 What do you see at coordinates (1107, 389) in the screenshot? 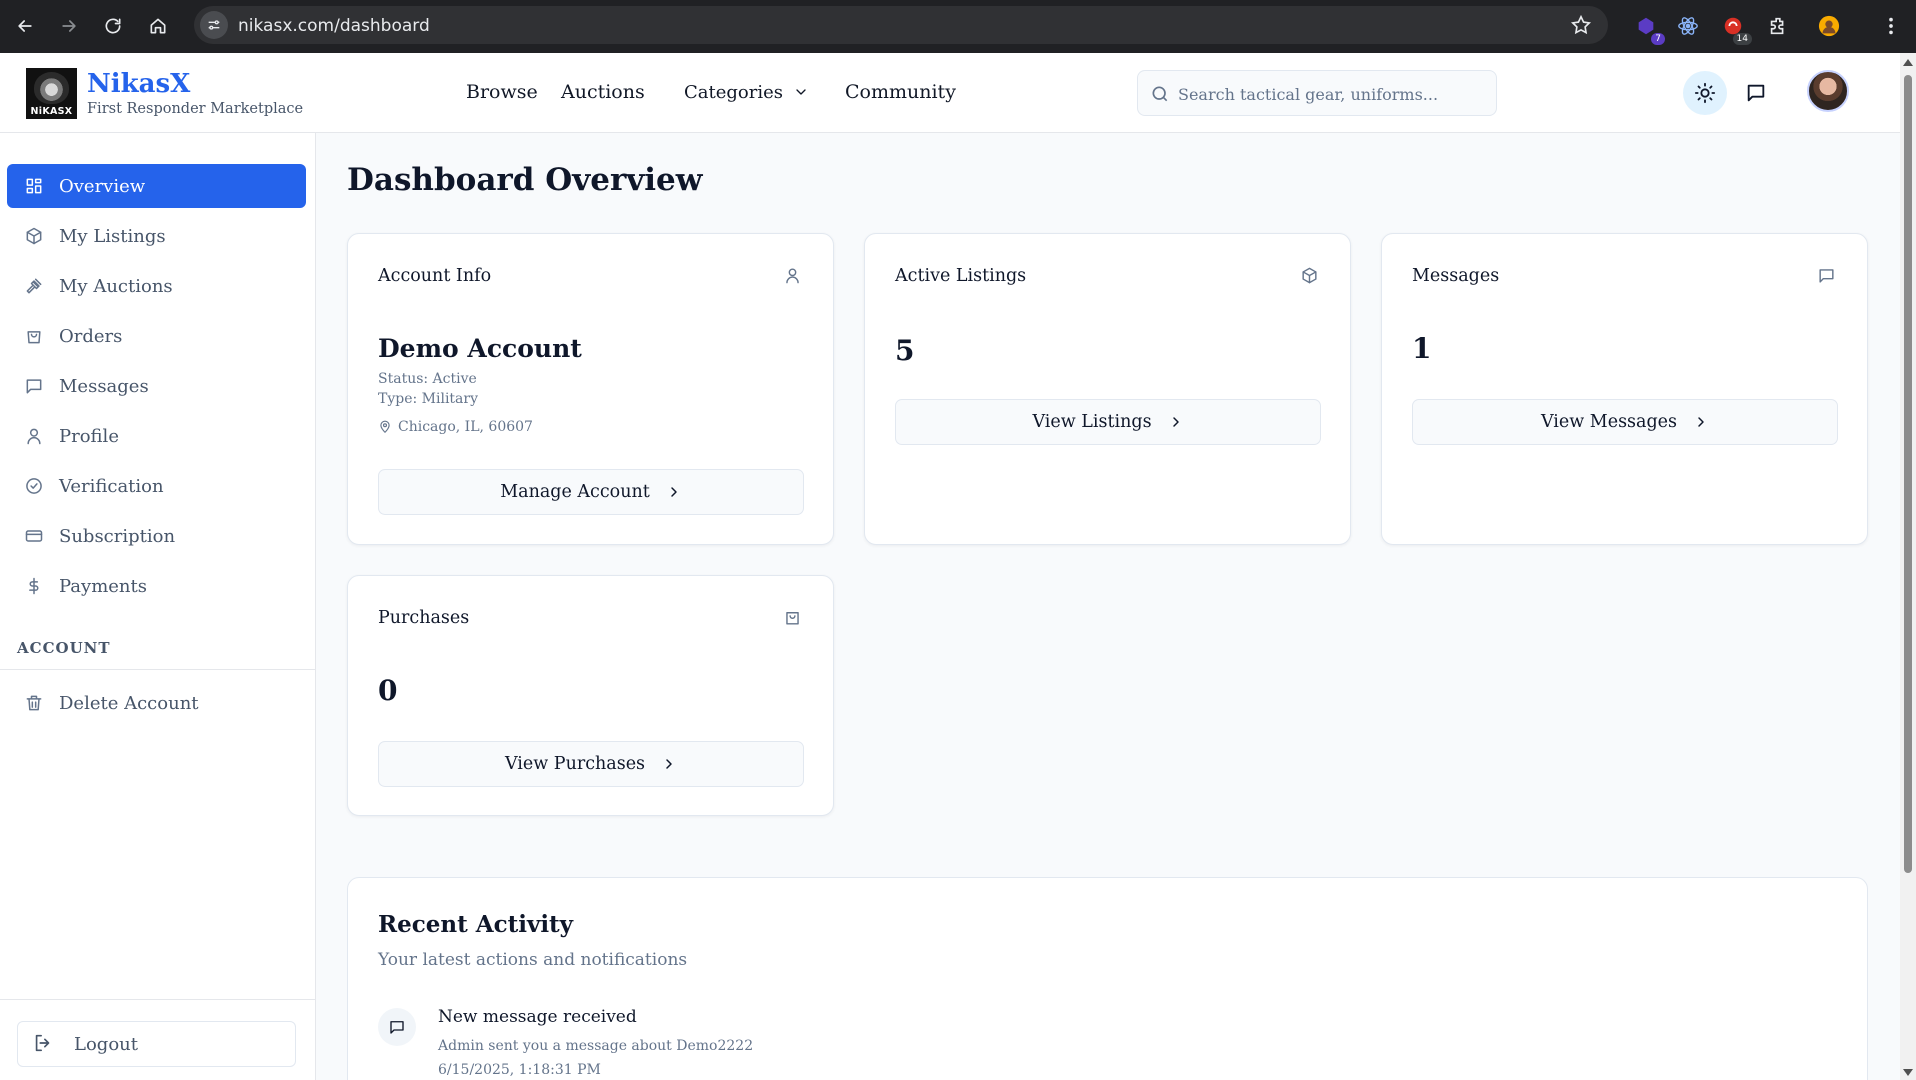
I see `active-listings-card: Active Listings 5 View Listings` at bounding box center [1107, 389].